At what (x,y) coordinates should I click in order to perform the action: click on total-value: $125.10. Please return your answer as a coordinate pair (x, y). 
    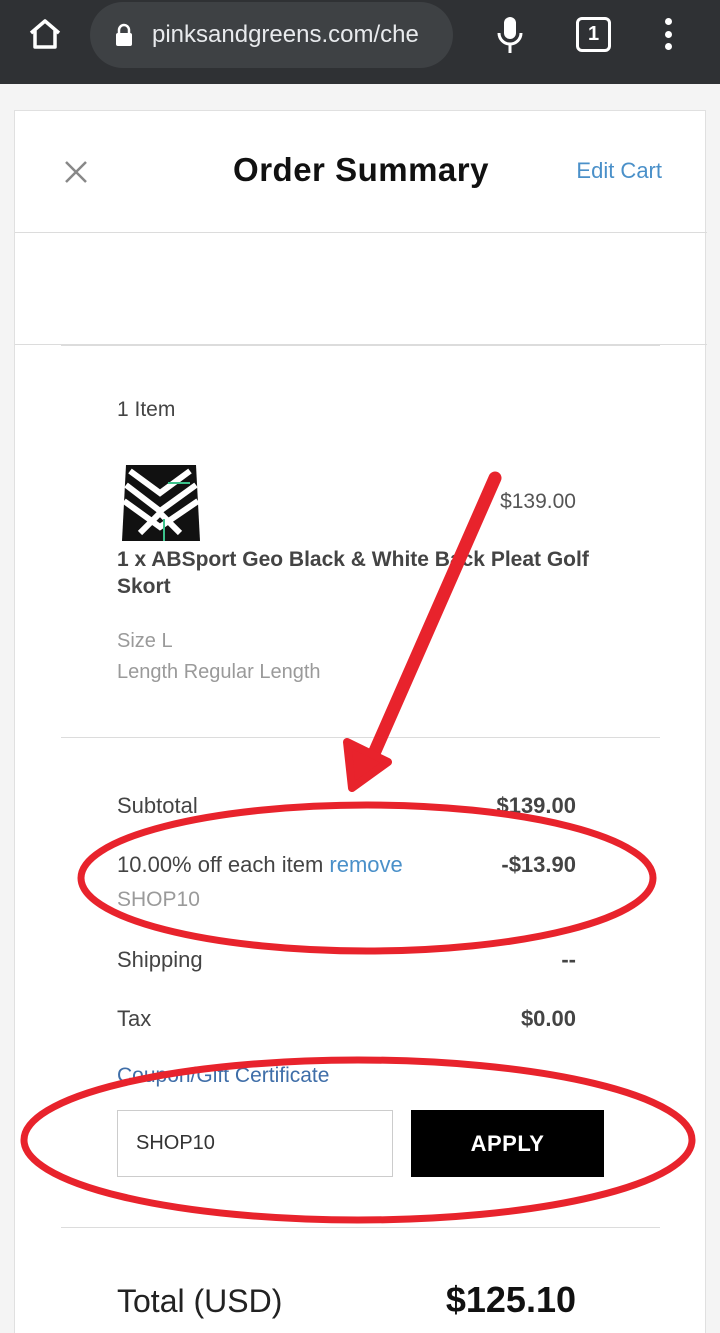
    Looking at the image, I should click on (510, 1299).